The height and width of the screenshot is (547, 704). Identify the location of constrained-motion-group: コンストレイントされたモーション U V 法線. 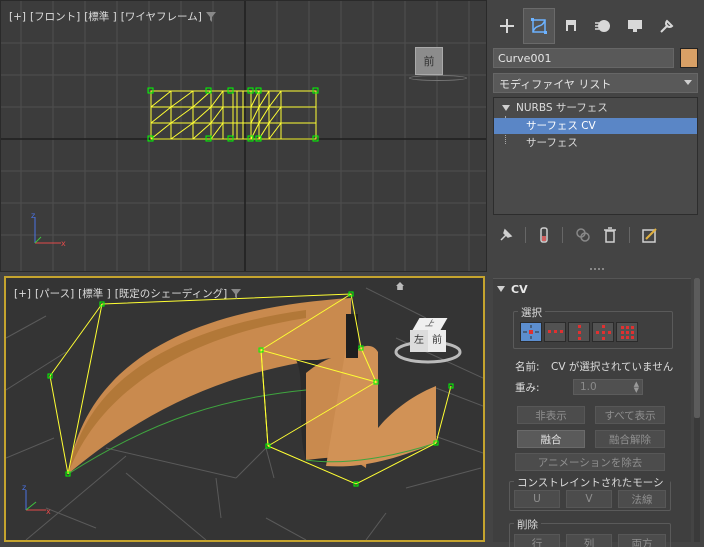
(590, 493).